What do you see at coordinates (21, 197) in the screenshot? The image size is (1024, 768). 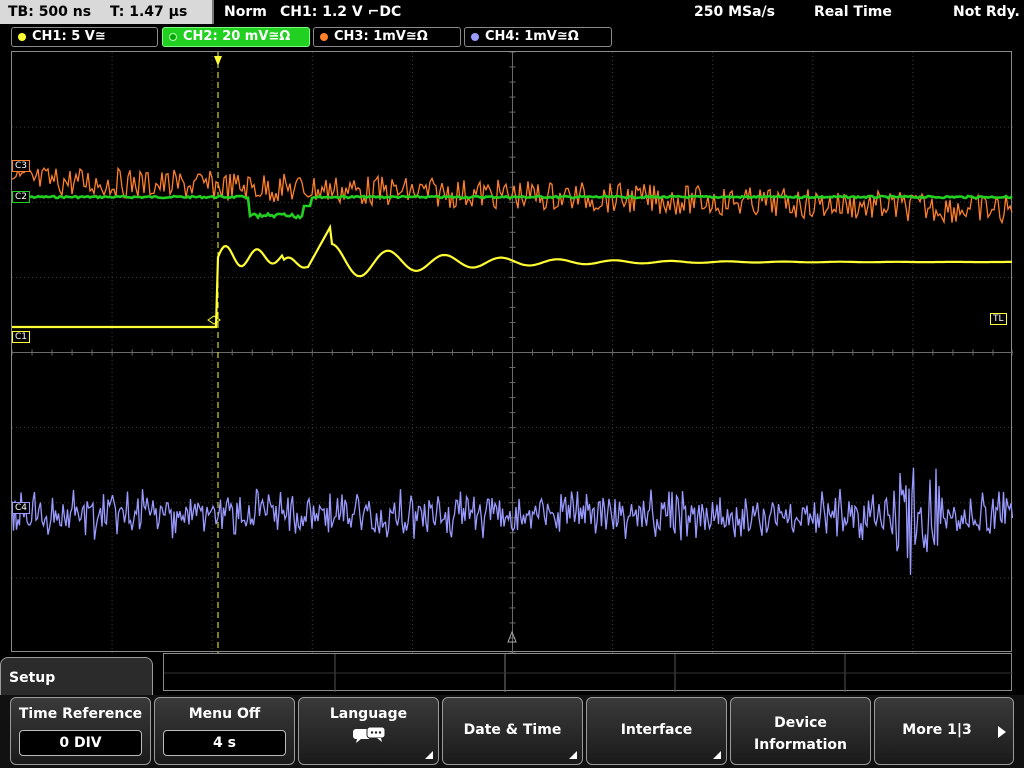 I see `ch2-offset-marker: C2` at bounding box center [21, 197].